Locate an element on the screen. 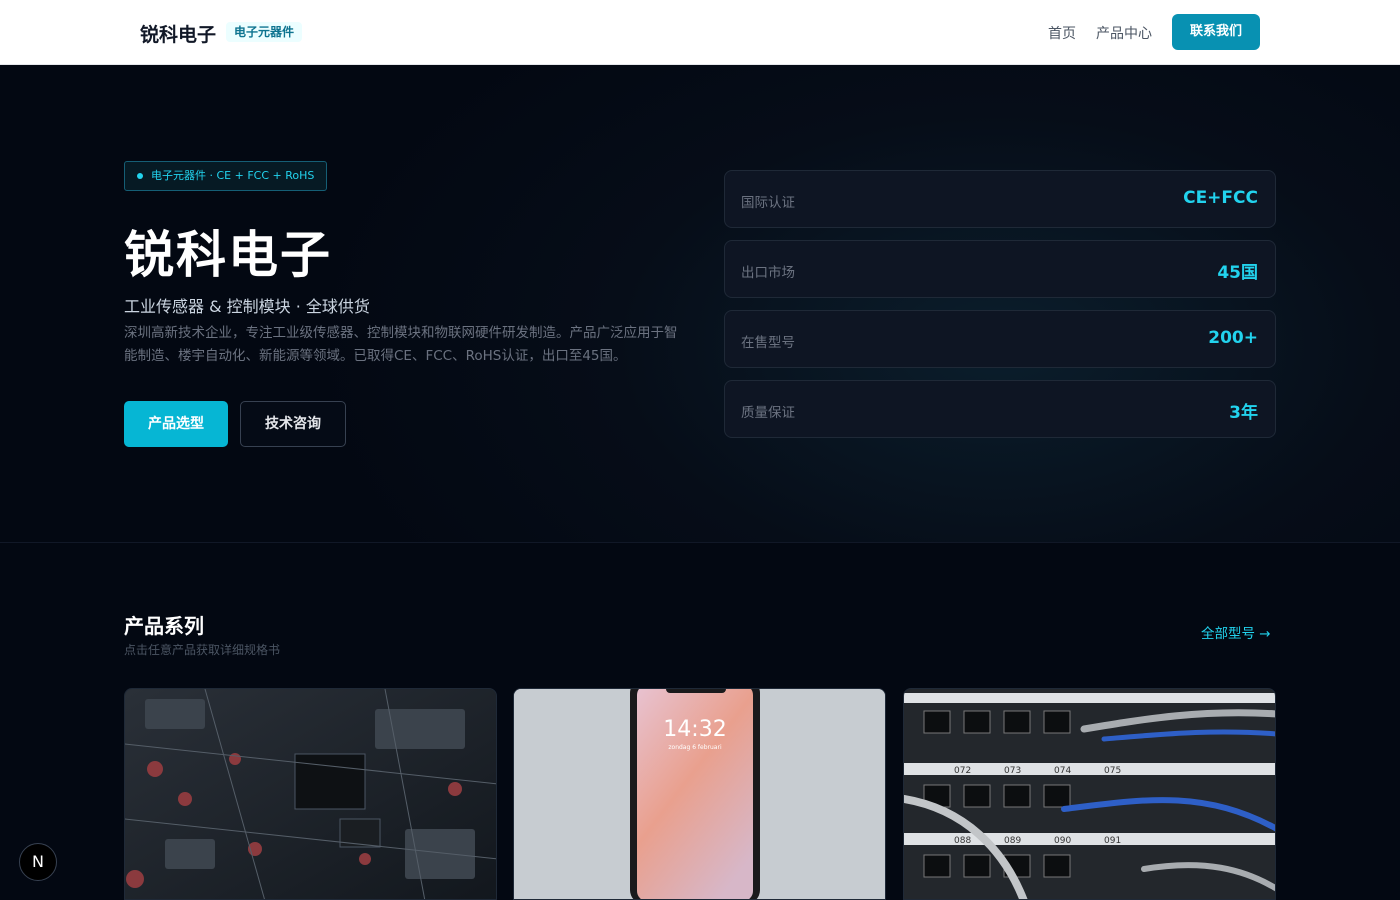 The width and height of the screenshot is (1400, 900). port-label: 072 is located at coordinates (962, 771).